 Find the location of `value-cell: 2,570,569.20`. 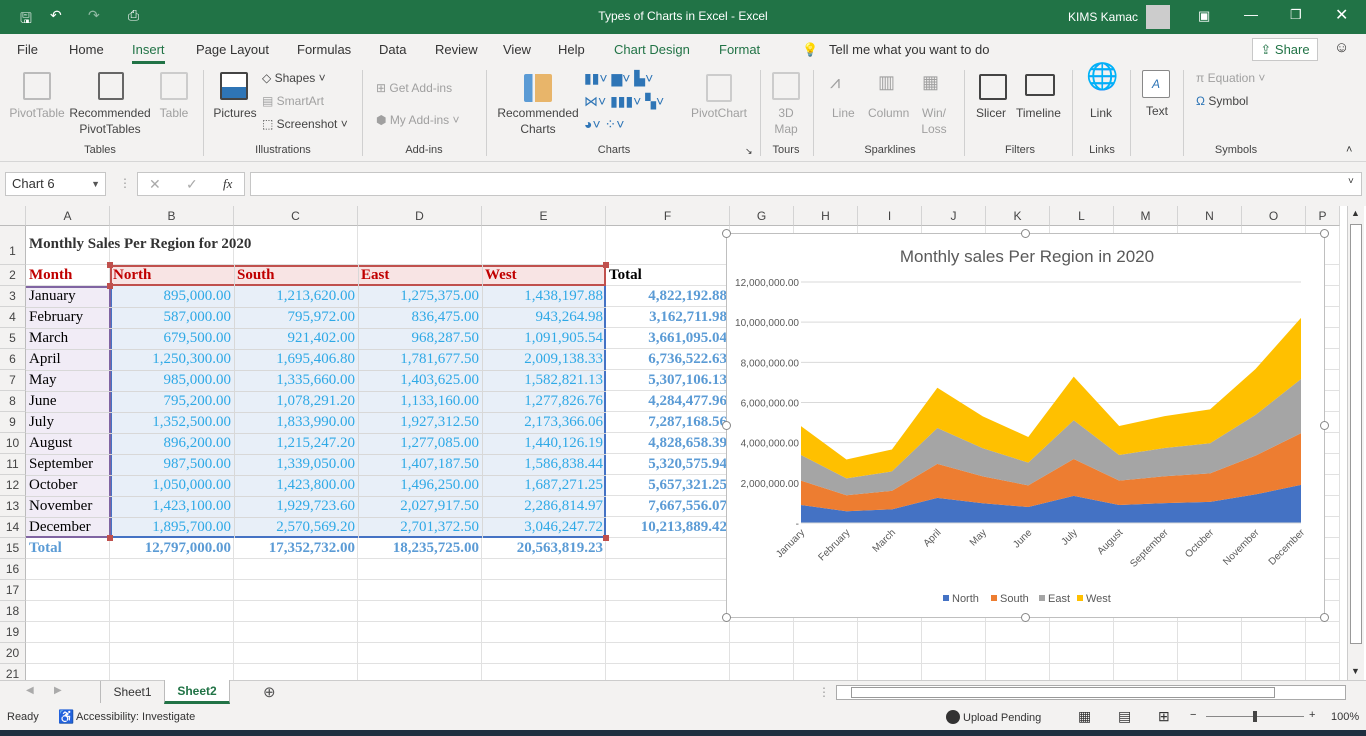

value-cell: 2,570,569.20 is located at coordinates (296, 527).